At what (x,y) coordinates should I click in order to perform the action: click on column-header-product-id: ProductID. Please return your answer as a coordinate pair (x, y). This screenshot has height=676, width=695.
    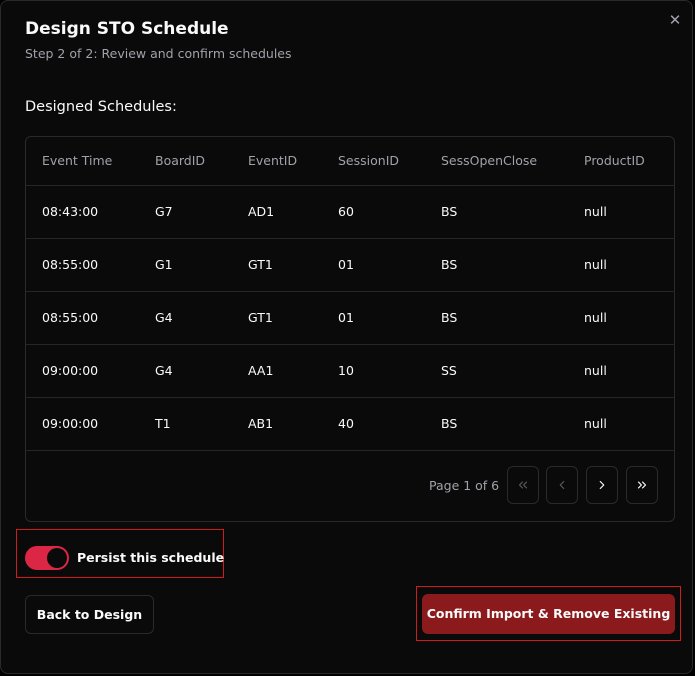
    Looking at the image, I should click on (614, 160).